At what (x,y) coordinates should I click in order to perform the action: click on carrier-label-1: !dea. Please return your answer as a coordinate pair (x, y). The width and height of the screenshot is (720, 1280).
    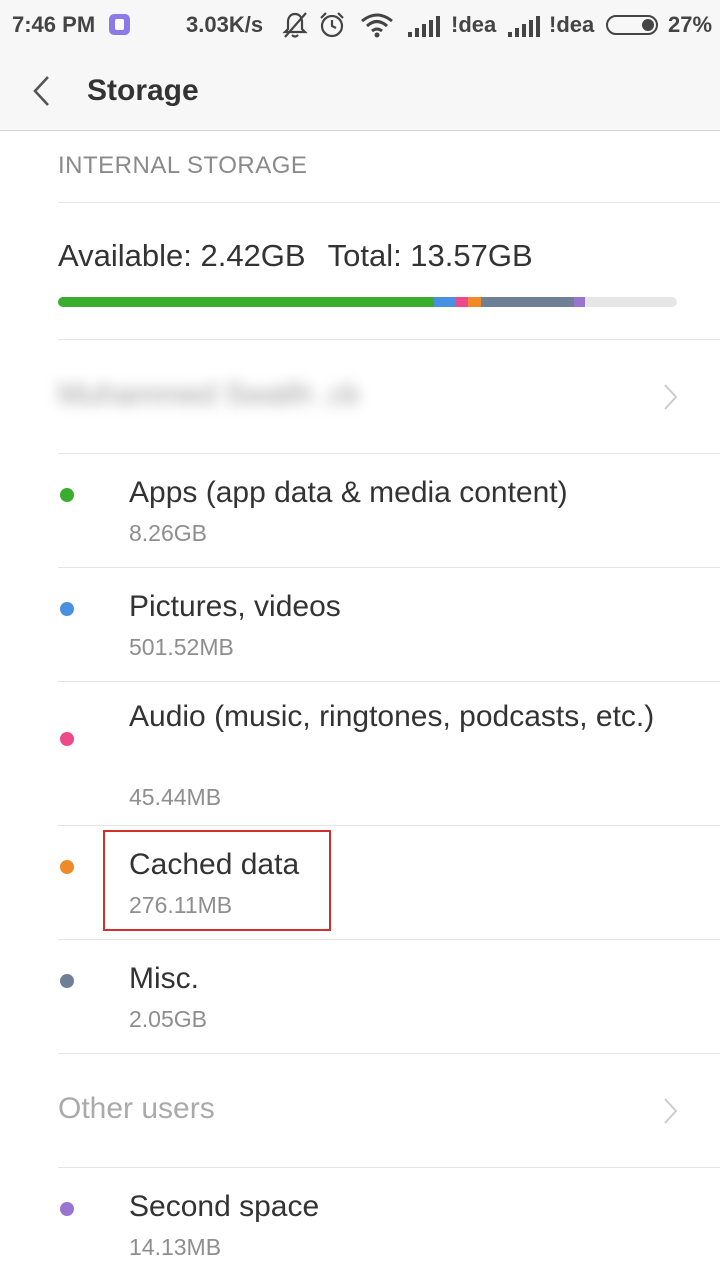
    Looking at the image, I should click on (474, 24).